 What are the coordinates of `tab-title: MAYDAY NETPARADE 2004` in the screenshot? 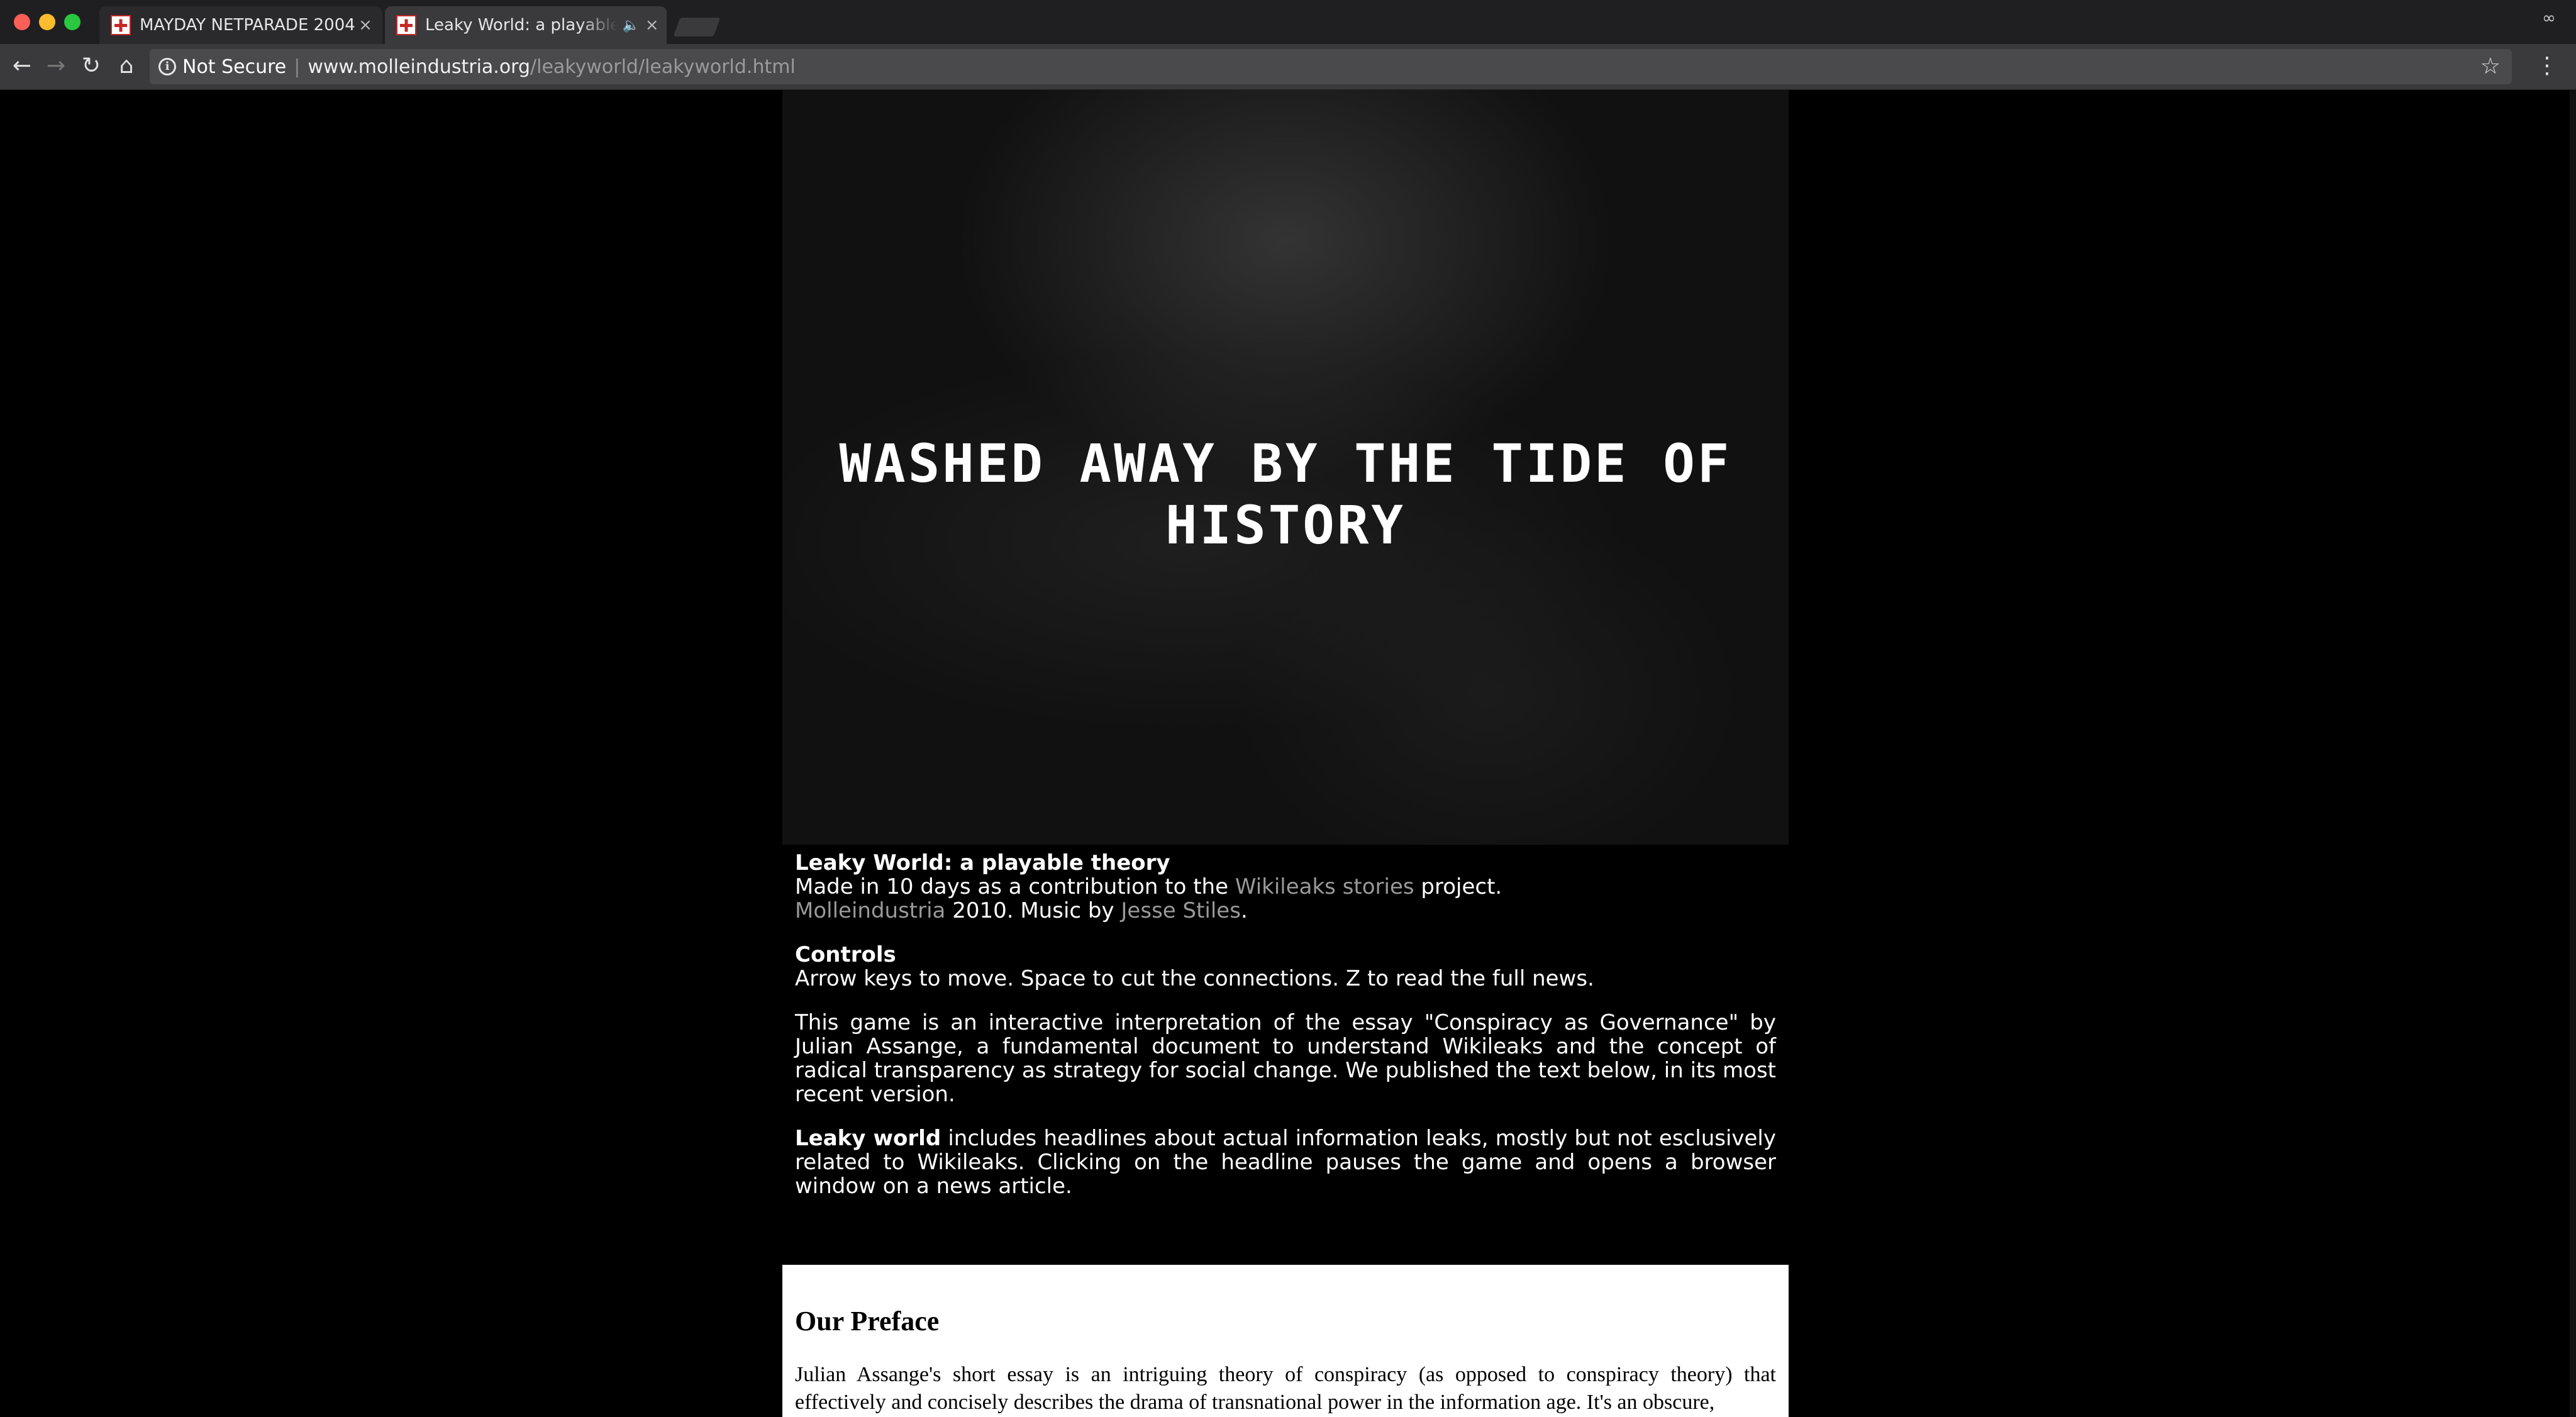 It's located at (247, 25).